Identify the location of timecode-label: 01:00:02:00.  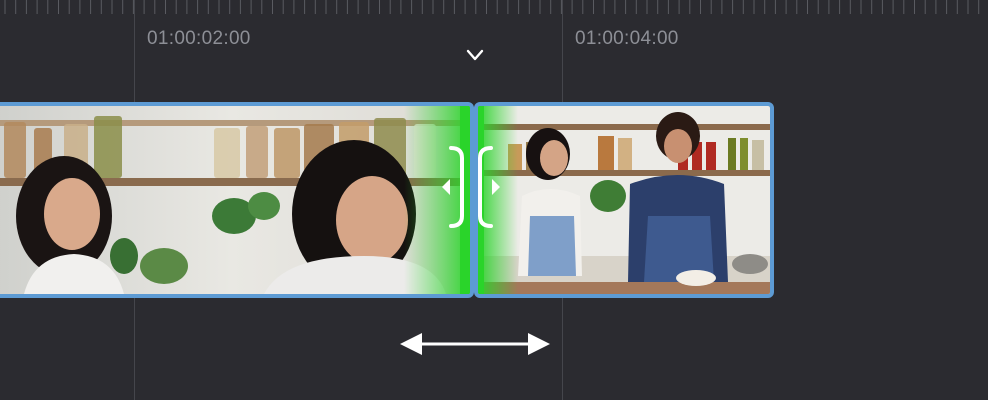
(199, 38).